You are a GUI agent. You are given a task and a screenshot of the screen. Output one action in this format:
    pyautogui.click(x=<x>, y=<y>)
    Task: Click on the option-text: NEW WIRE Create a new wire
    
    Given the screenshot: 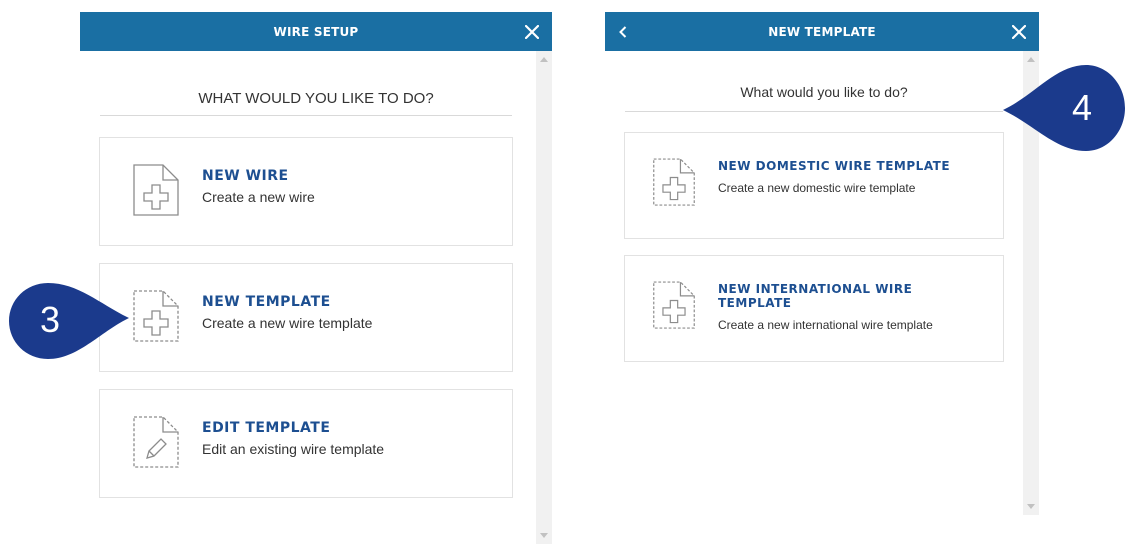 What is the action you would take?
    pyautogui.click(x=258, y=186)
    